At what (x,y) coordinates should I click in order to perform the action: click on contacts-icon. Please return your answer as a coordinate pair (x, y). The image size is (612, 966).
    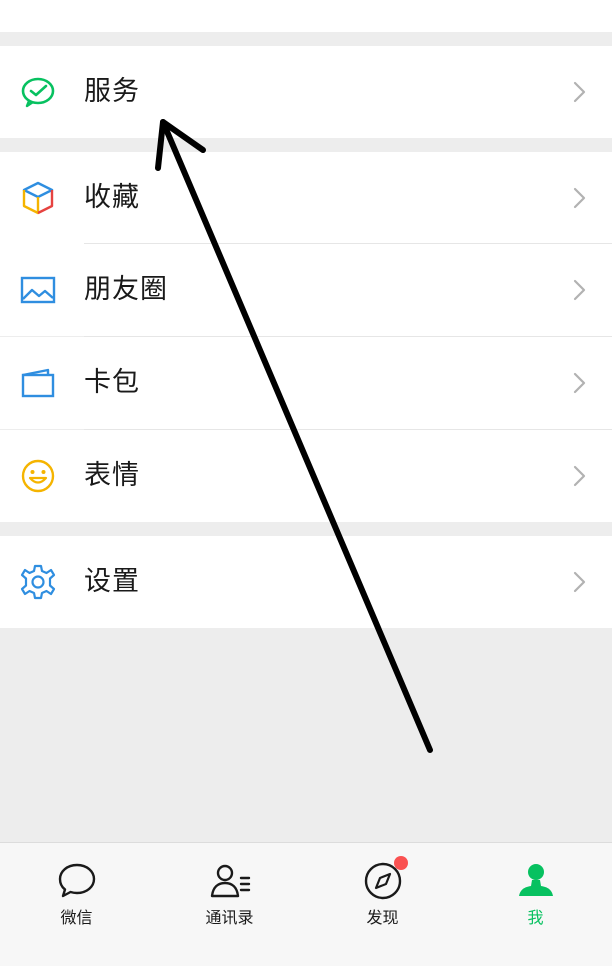
    Looking at the image, I should click on (230, 881).